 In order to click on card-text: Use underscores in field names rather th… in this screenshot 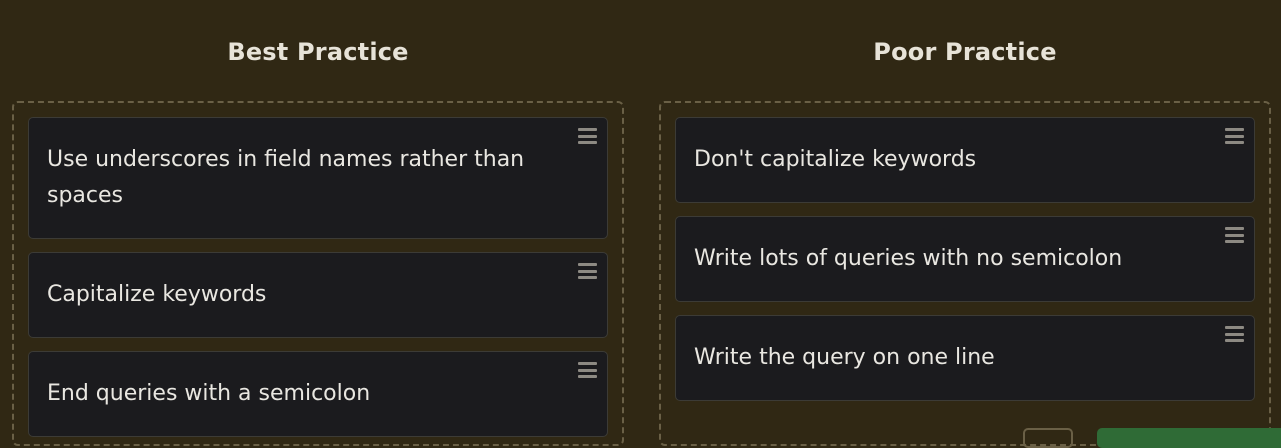, I will do `click(286, 177)`.